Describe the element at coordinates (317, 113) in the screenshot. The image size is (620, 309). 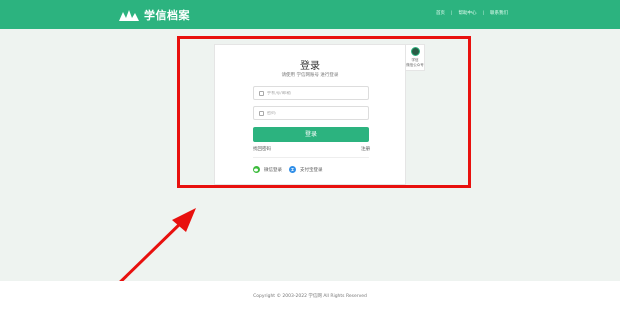
I see `password-input` at that location.